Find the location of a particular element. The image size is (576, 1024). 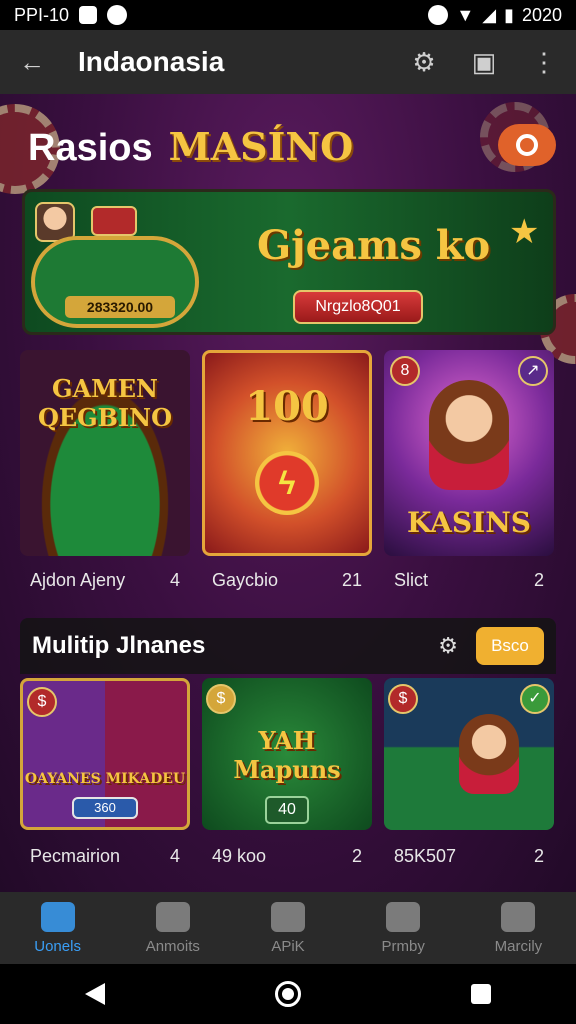

game-image-title: GAMEN QEGBINO is located at coordinates (105, 403).